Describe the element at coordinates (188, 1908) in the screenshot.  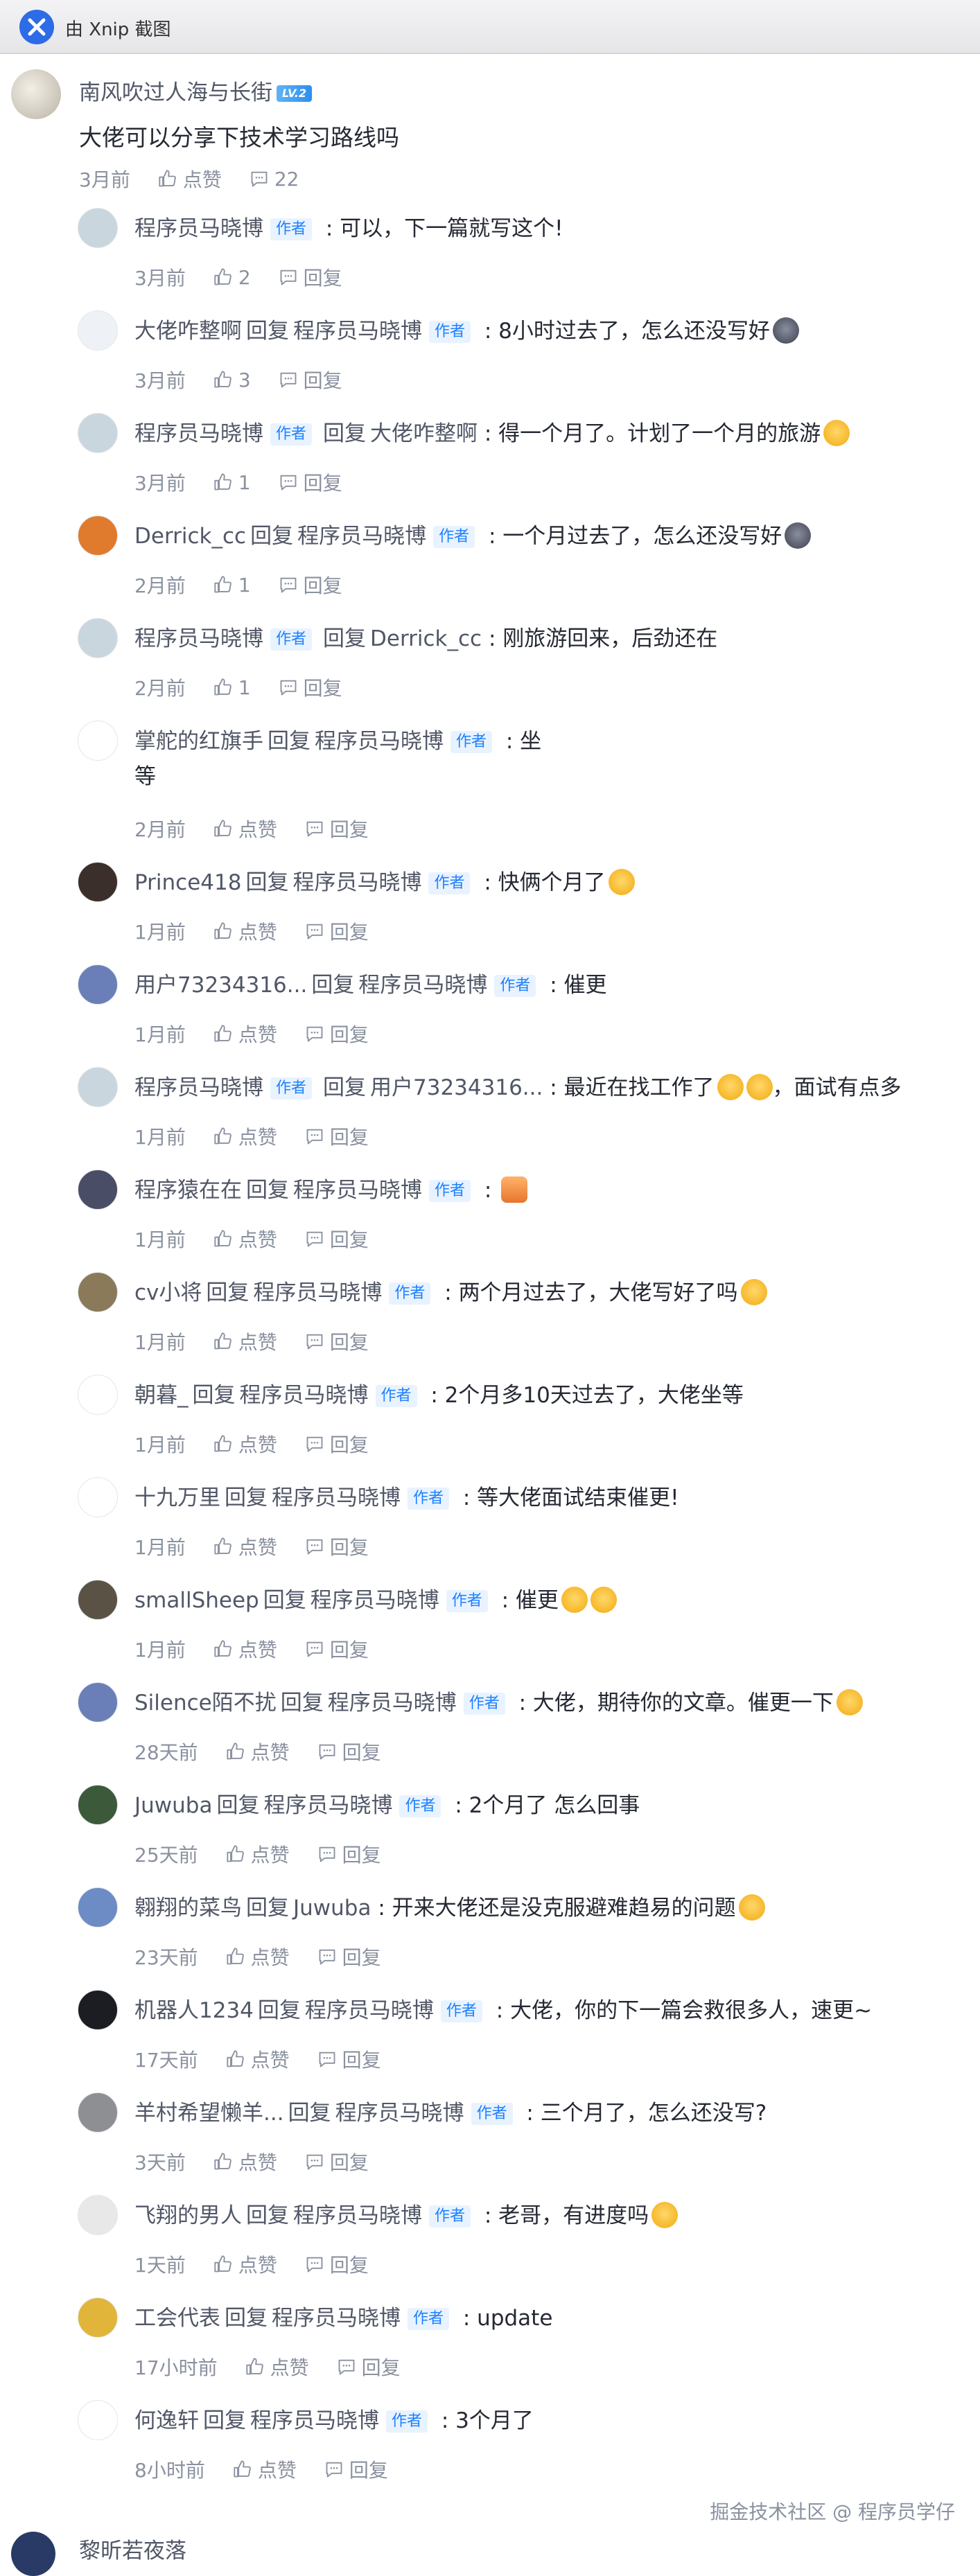
I see `username: 翱翔的菜鸟` at that location.